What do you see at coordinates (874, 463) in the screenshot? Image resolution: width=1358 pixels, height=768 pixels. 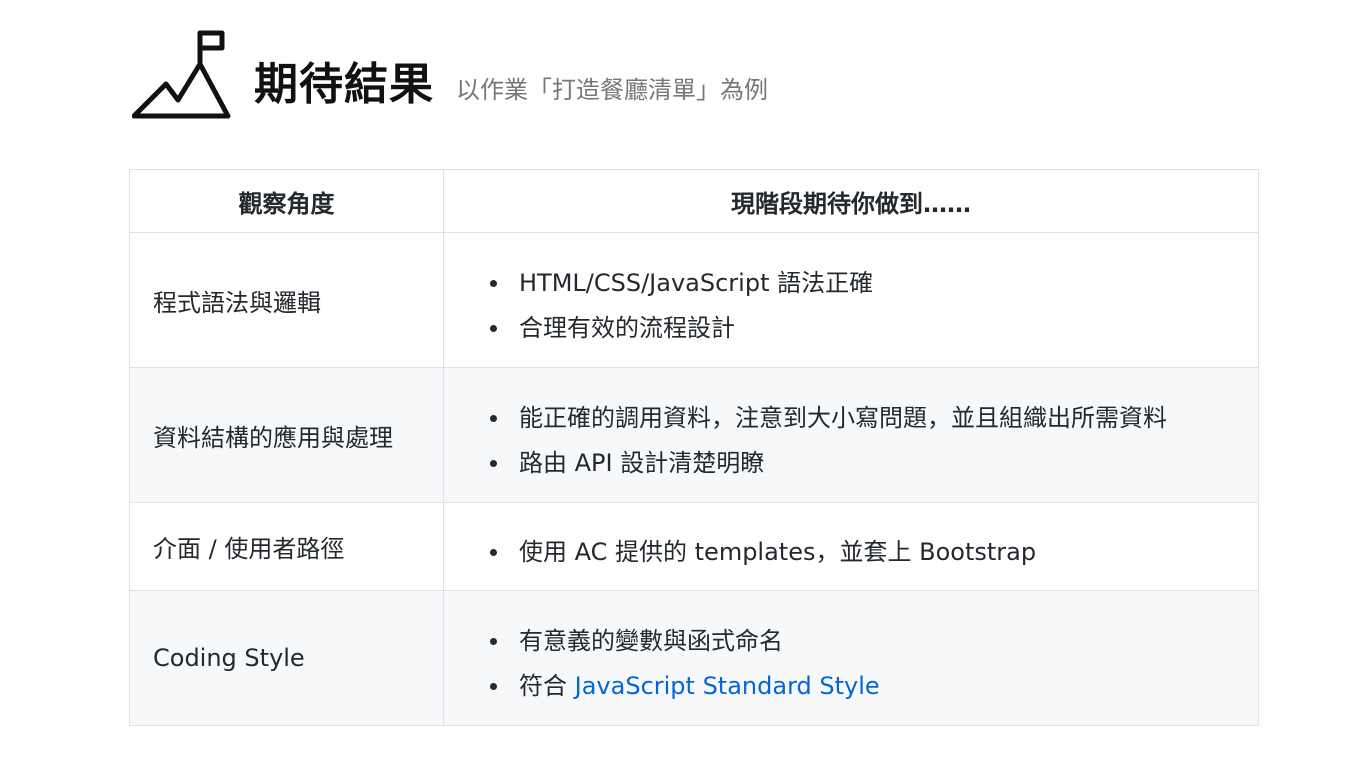 I see `list-item: 路由 API 設計清楚明瞭` at bounding box center [874, 463].